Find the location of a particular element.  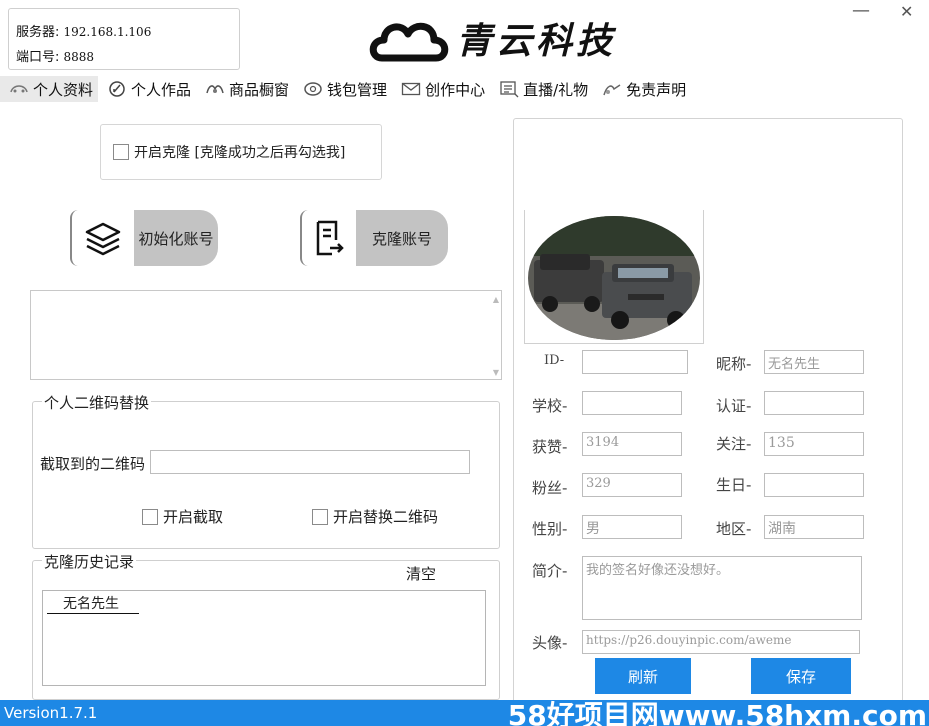

enable-capture-checkbox: 开启截取 is located at coordinates (182, 516).